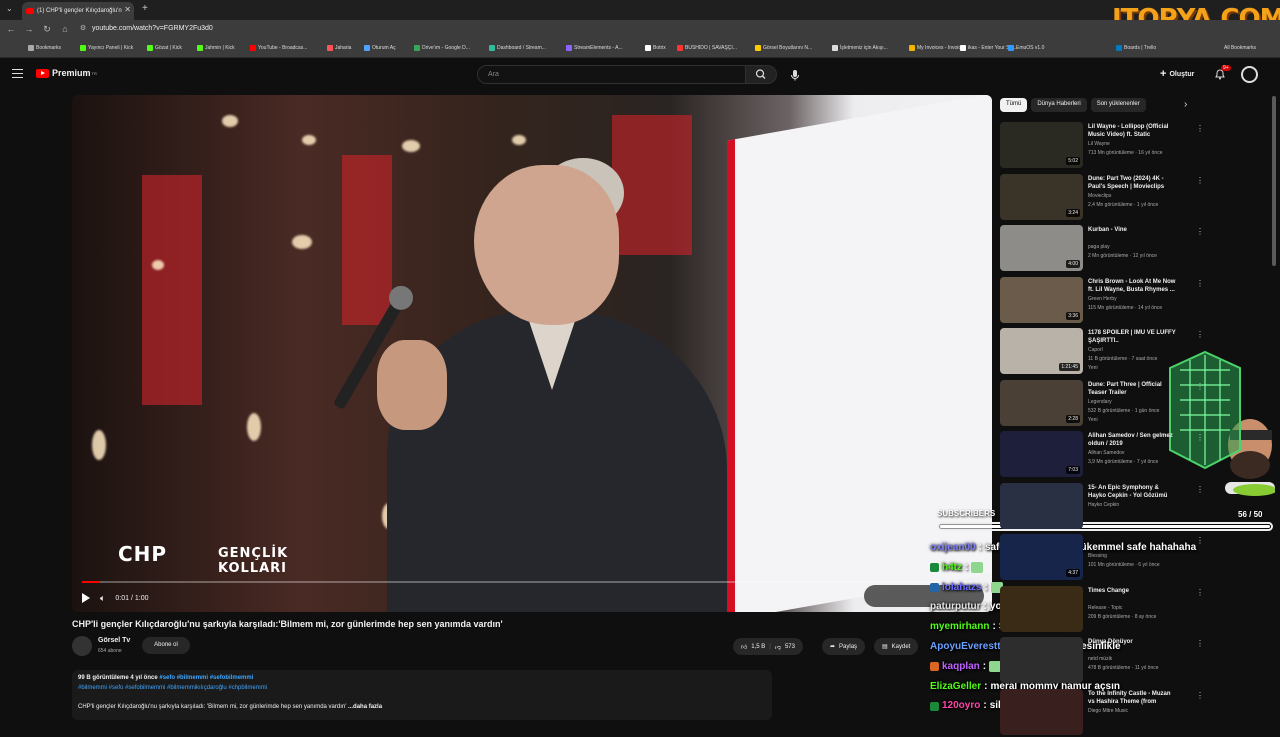  What do you see at coordinates (844, 646) in the screenshot?
I see `share-button: ➦ Paylaş` at bounding box center [844, 646].